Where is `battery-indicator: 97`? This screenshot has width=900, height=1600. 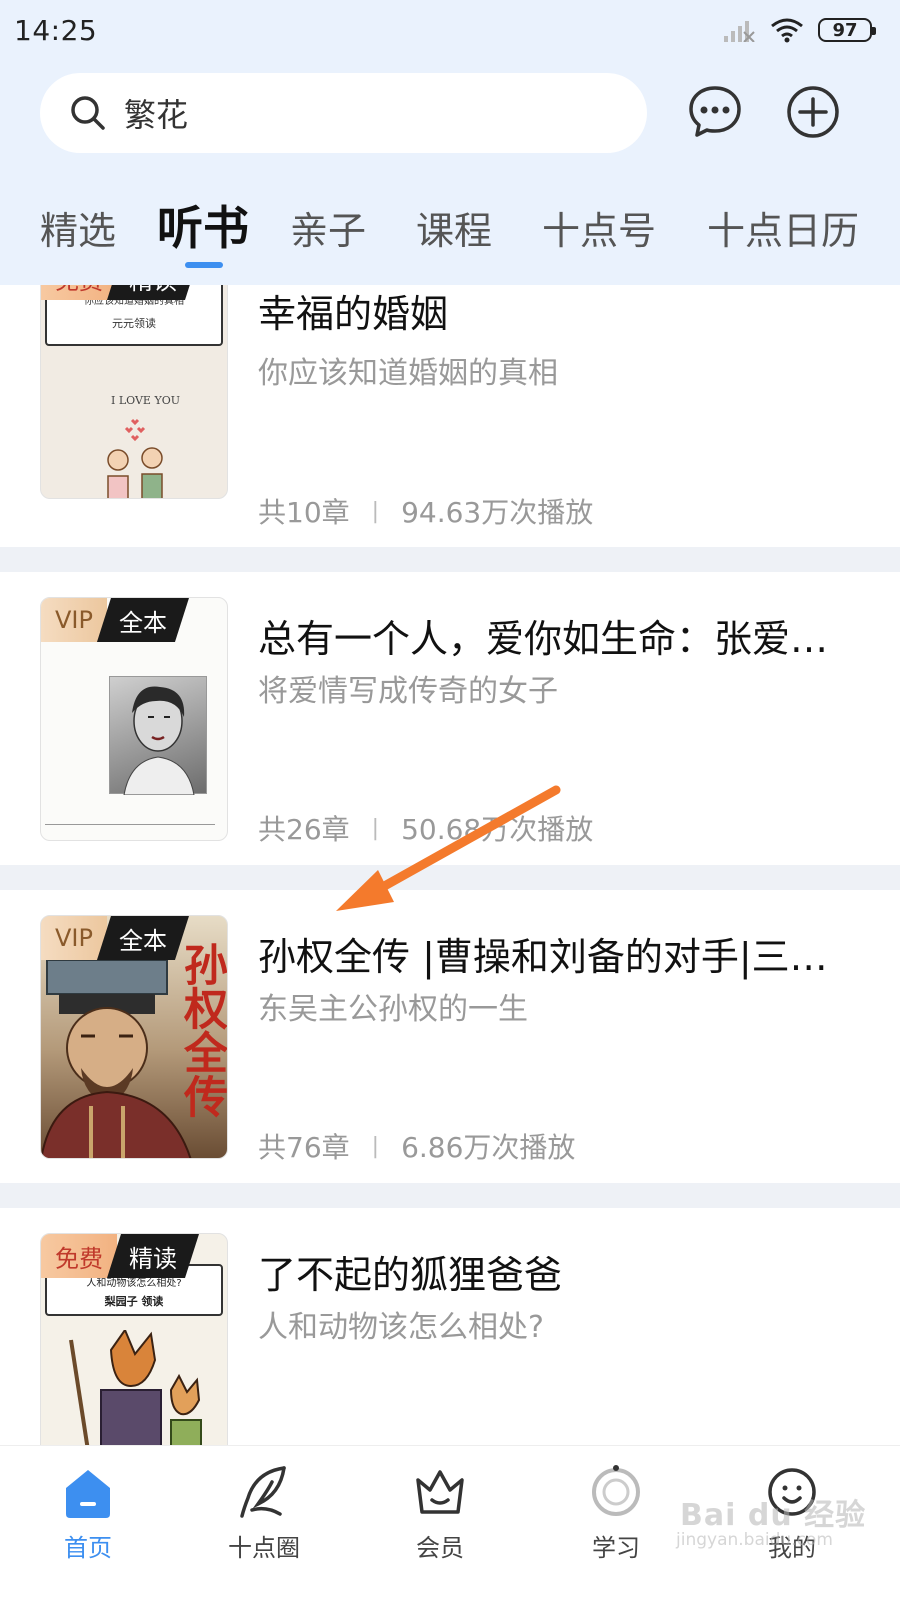 battery-indicator: 97 is located at coordinates (847, 30).